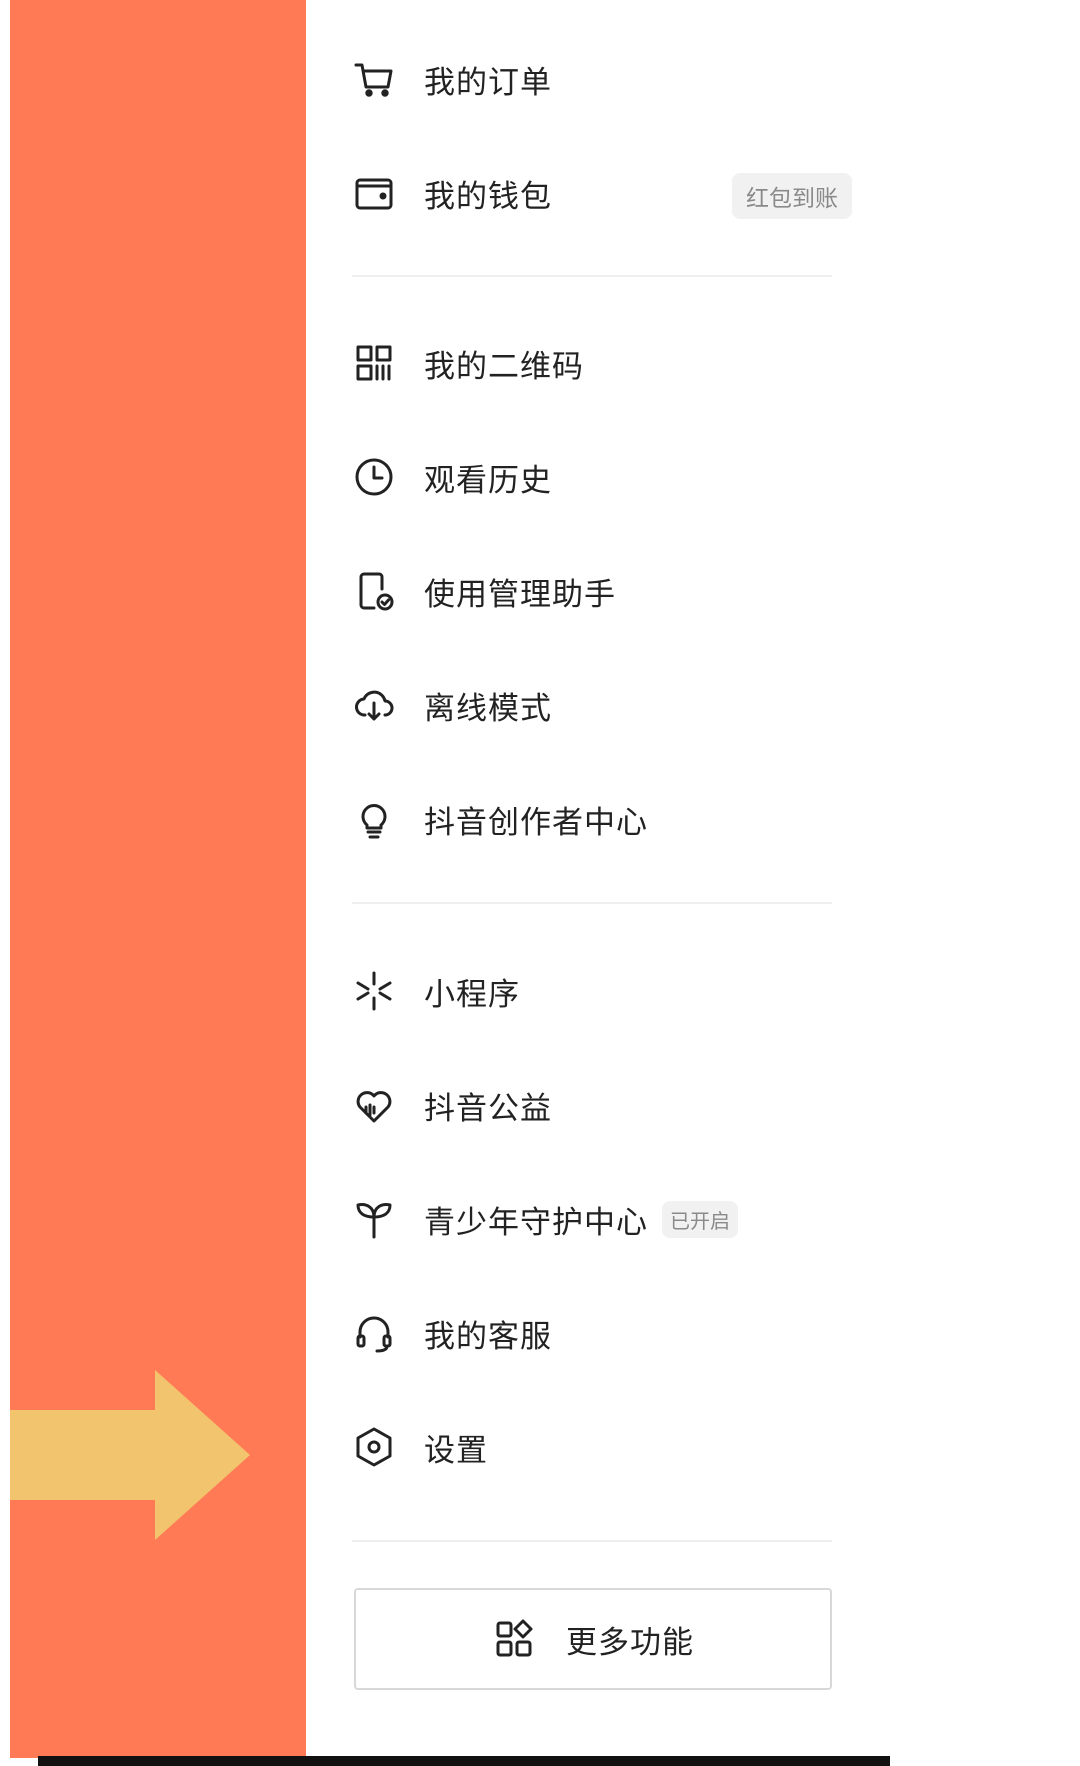 The image size is (1080, 1766). What do you see at coordinates (792, 196) in the screenshot?
I see `wallet-badge: 红包到账` at bounding box center [792, 196].